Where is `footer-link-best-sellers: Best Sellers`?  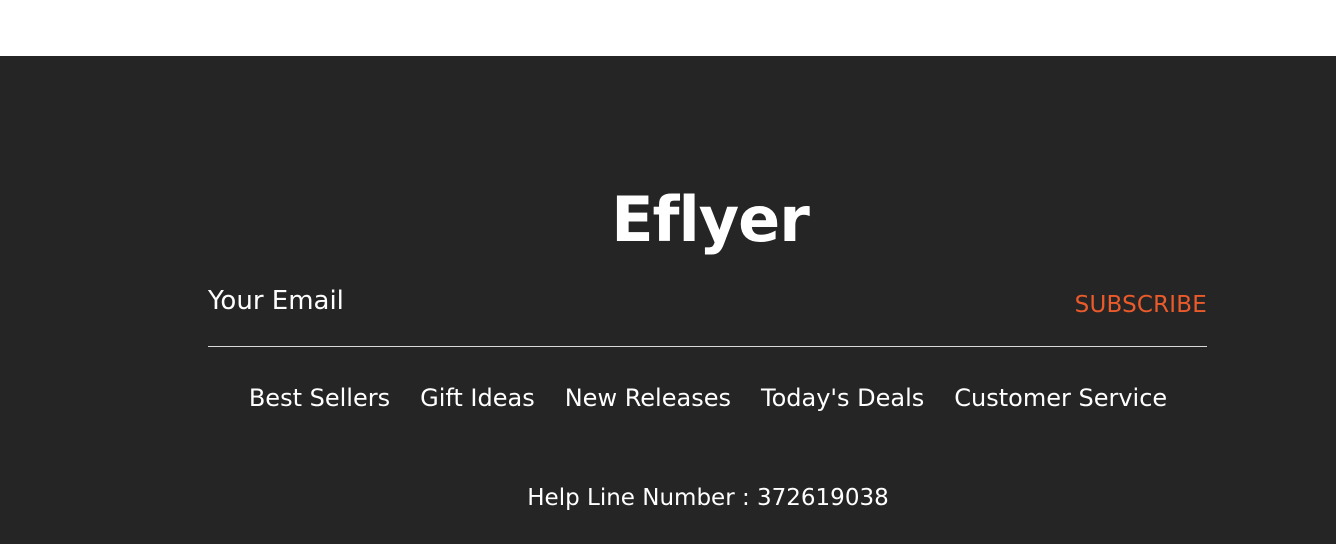
footer-link-best-sellers: Best Sellers is located at coordinates (319, 398).